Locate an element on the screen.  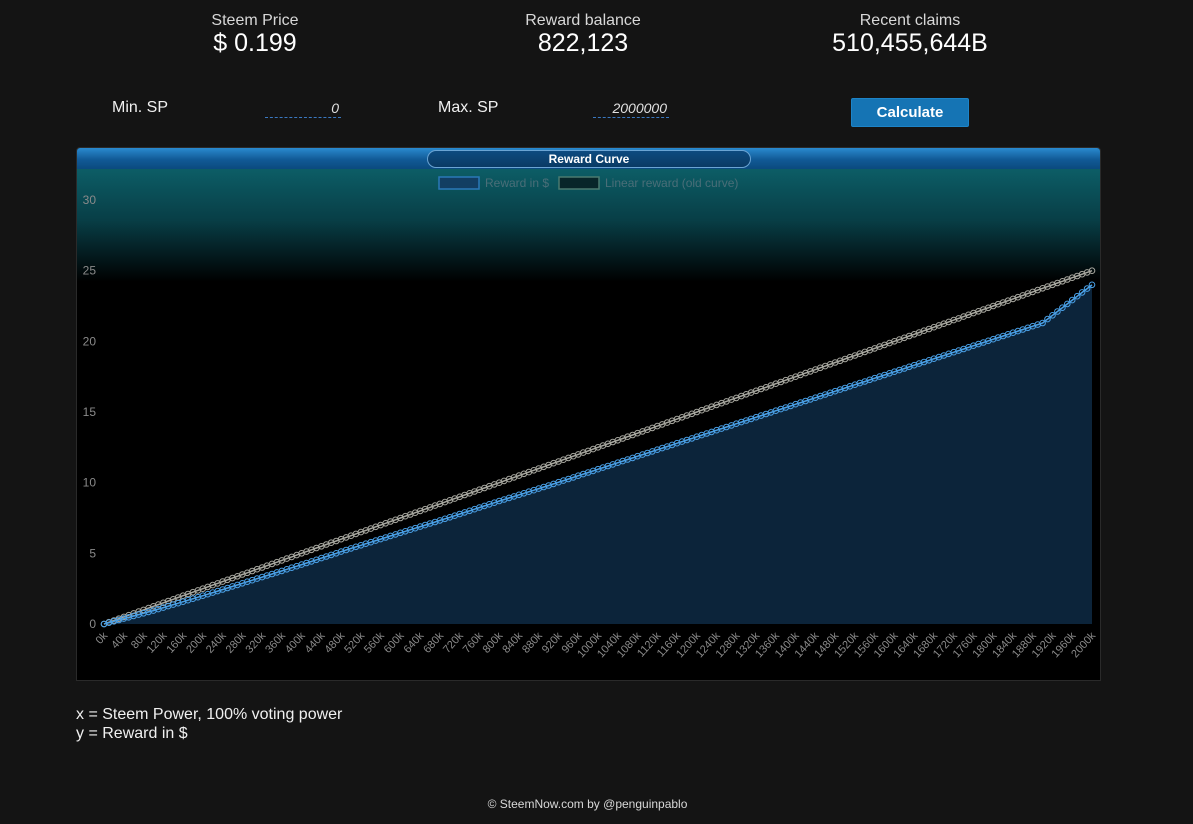
calculate-button: Calculate is located at coordinates (910, 112).